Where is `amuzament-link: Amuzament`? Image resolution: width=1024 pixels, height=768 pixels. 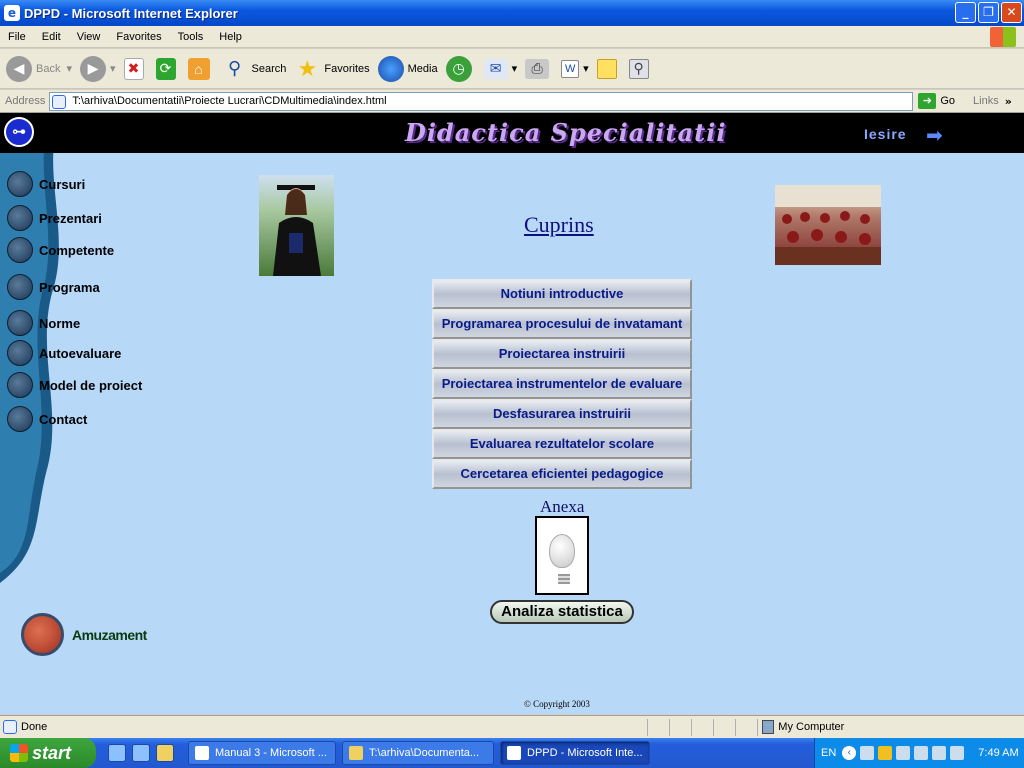
amuzament-link: Amuzament is located at coordinates (84, 634).